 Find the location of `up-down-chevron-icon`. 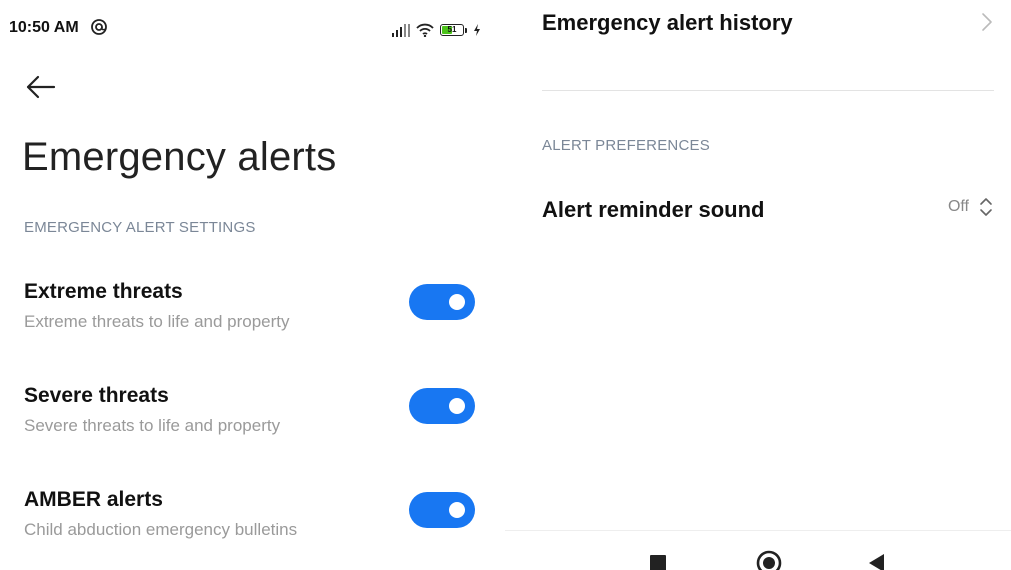

up-down-chevron-icon is located at coordinates (986, 207).